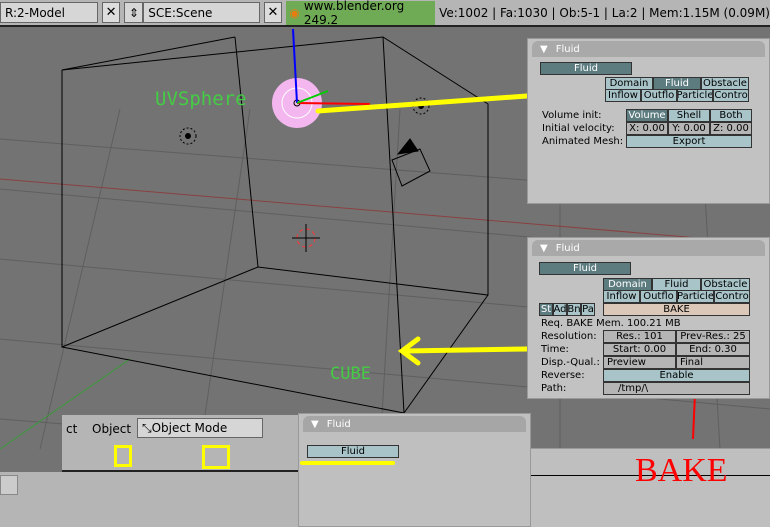  I want to click on subtab-boundary: Bn, so click(574, 309).